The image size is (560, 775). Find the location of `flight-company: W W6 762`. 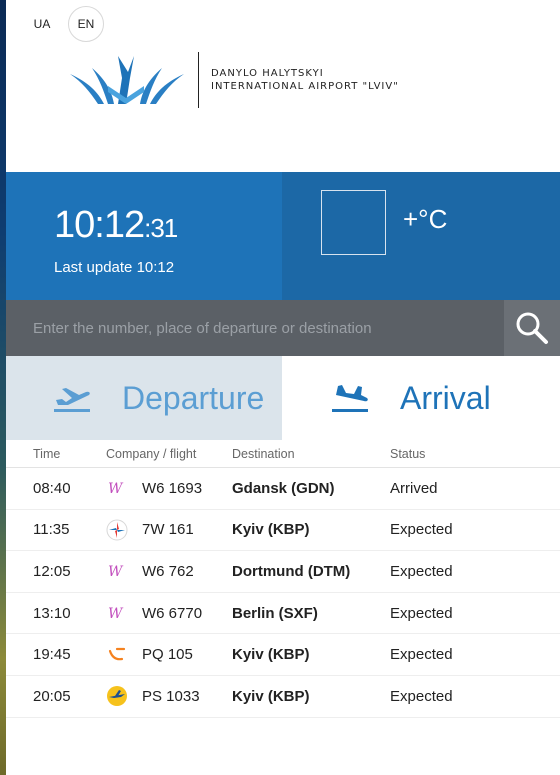

flight-company: W W6 762 is located at coordinates (169, 571).